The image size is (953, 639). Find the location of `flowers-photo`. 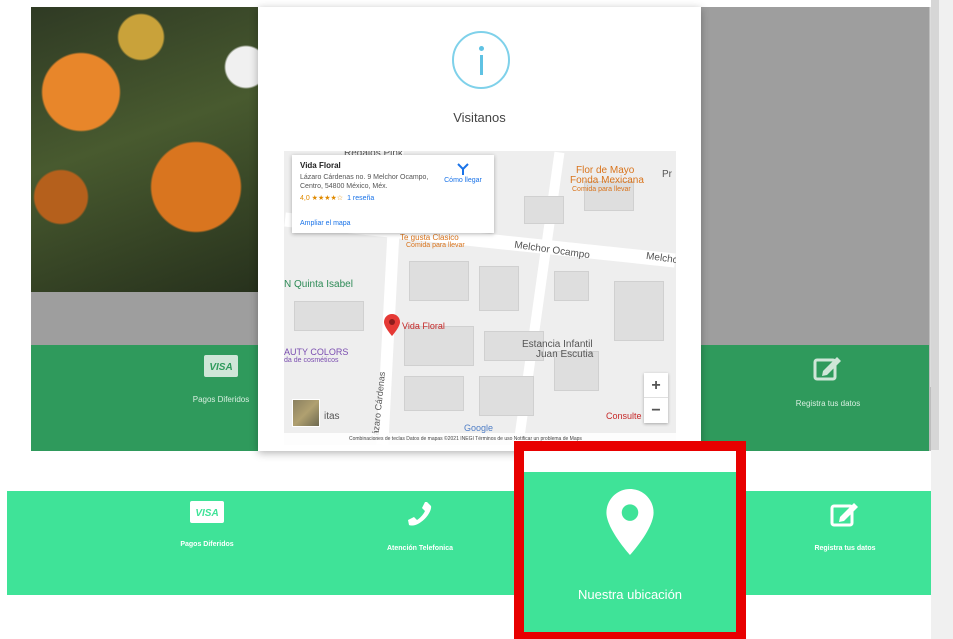

flowers-photo is located at coordinates (151, 149).